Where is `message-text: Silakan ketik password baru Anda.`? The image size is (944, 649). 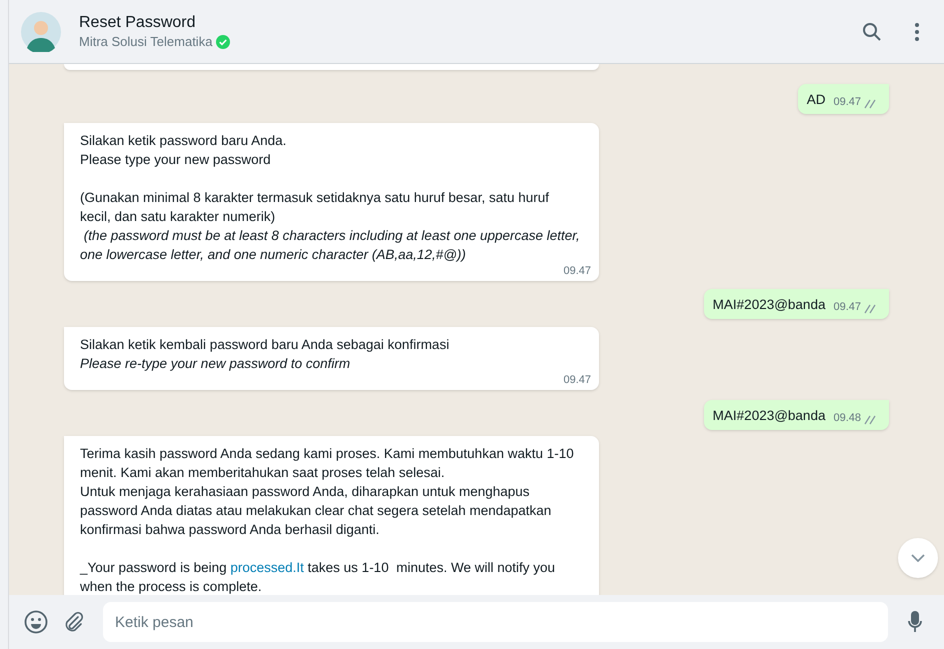
message-text: Silakan ketik password baru Anda. is located at coordinates (184, 141).